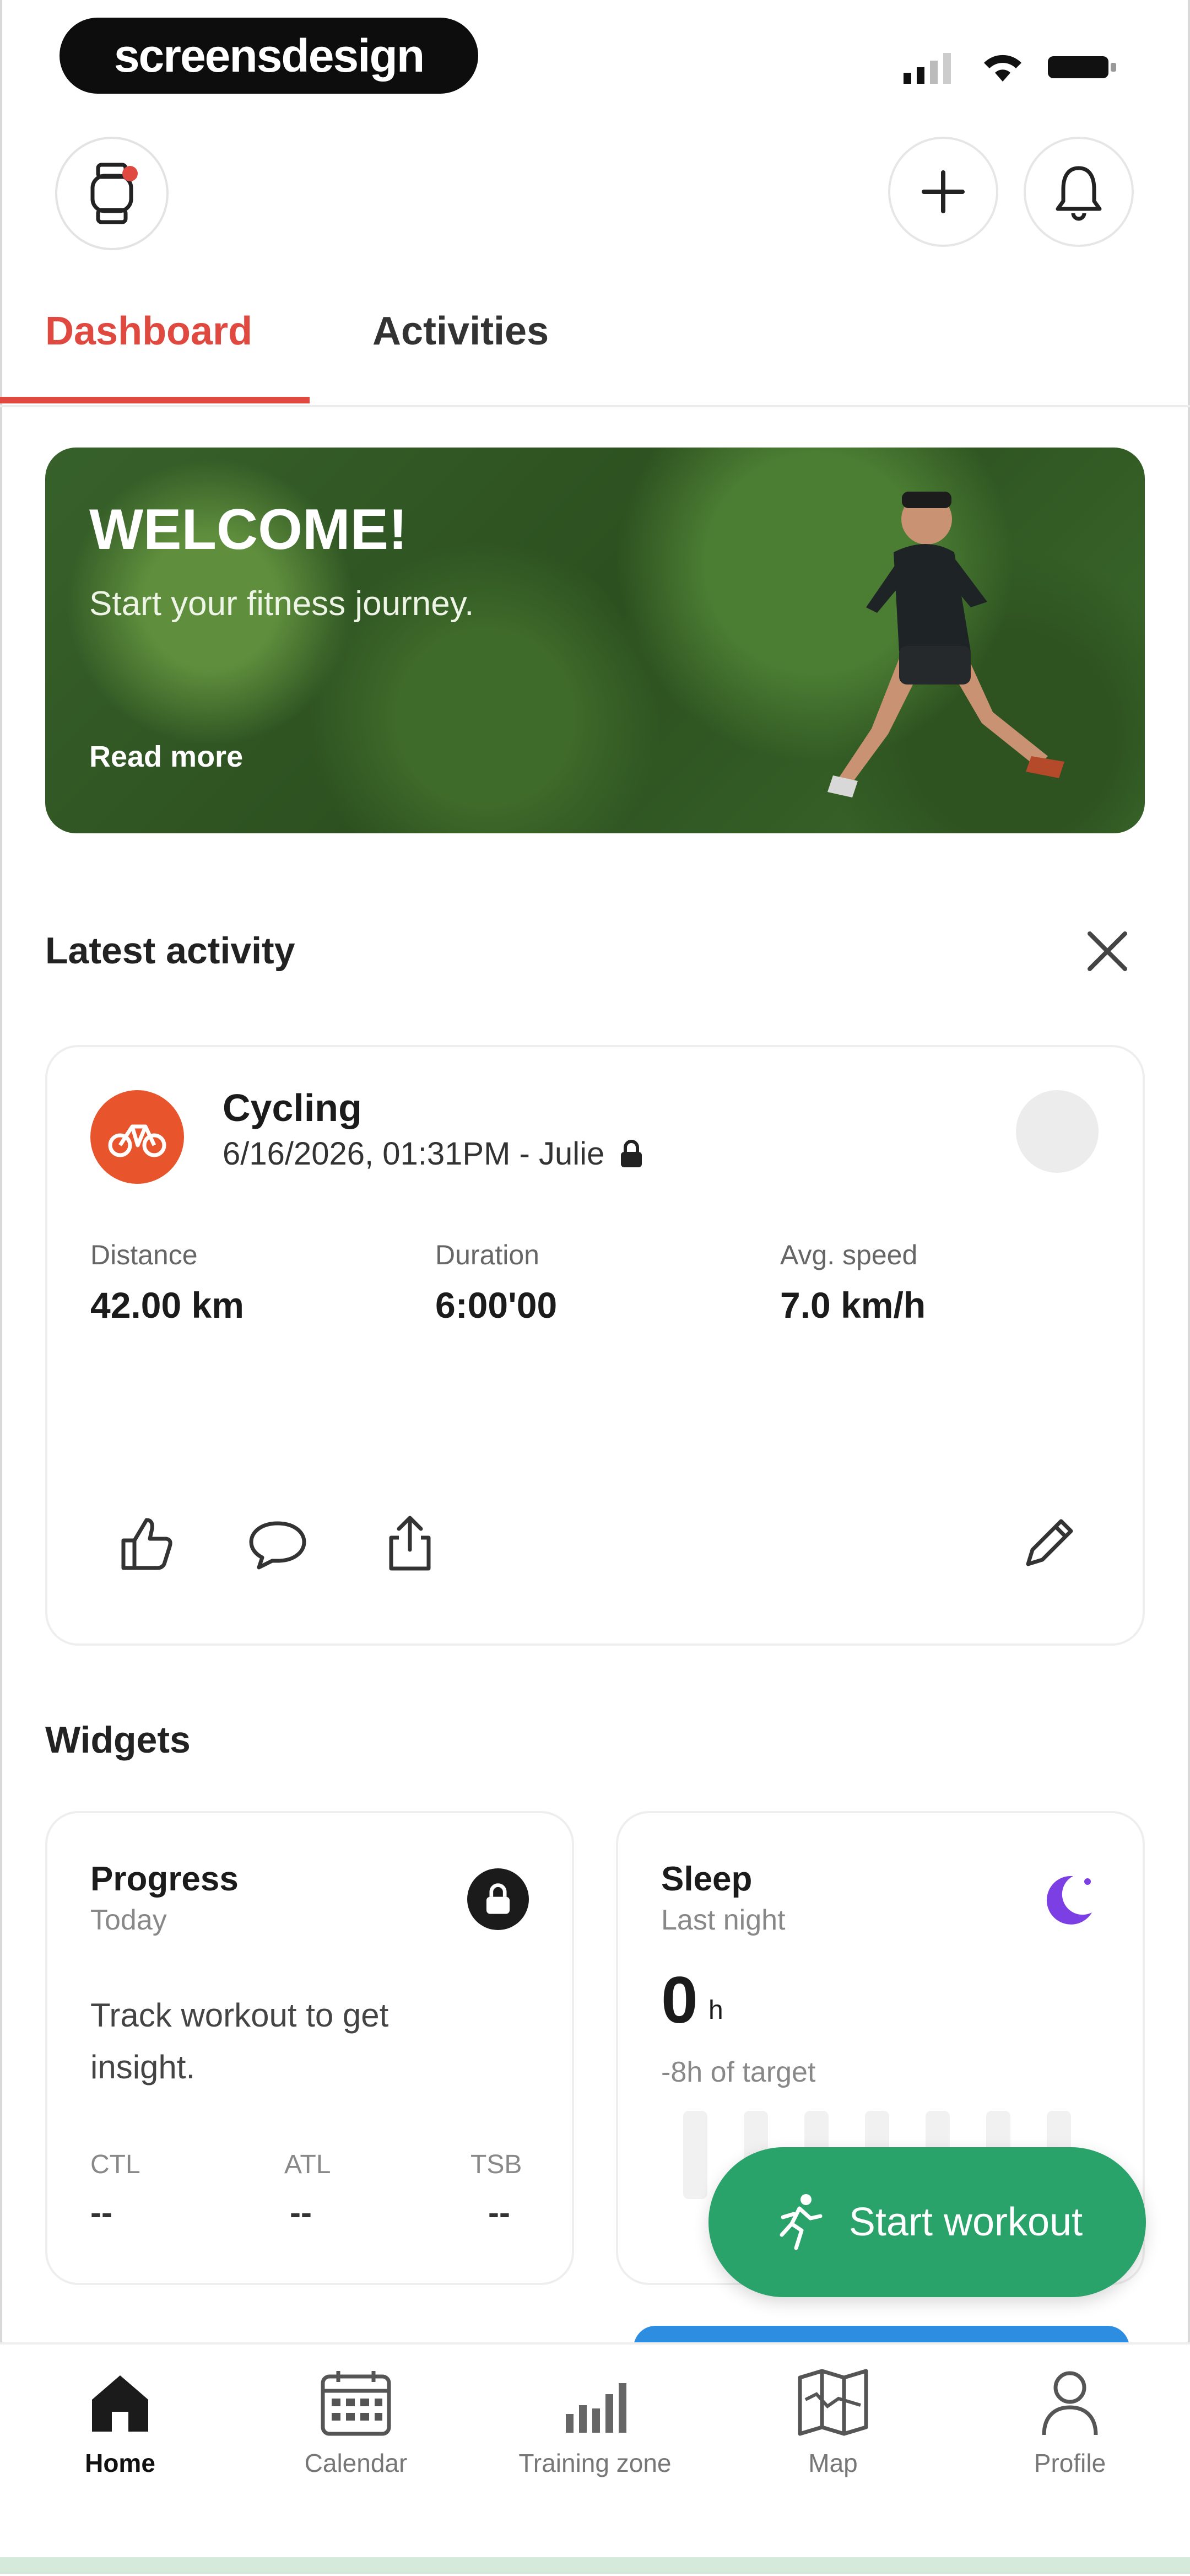  Describe the element at coordinates (164, 1879) in the screenshot. I see `progress-title: Progress` at that location.